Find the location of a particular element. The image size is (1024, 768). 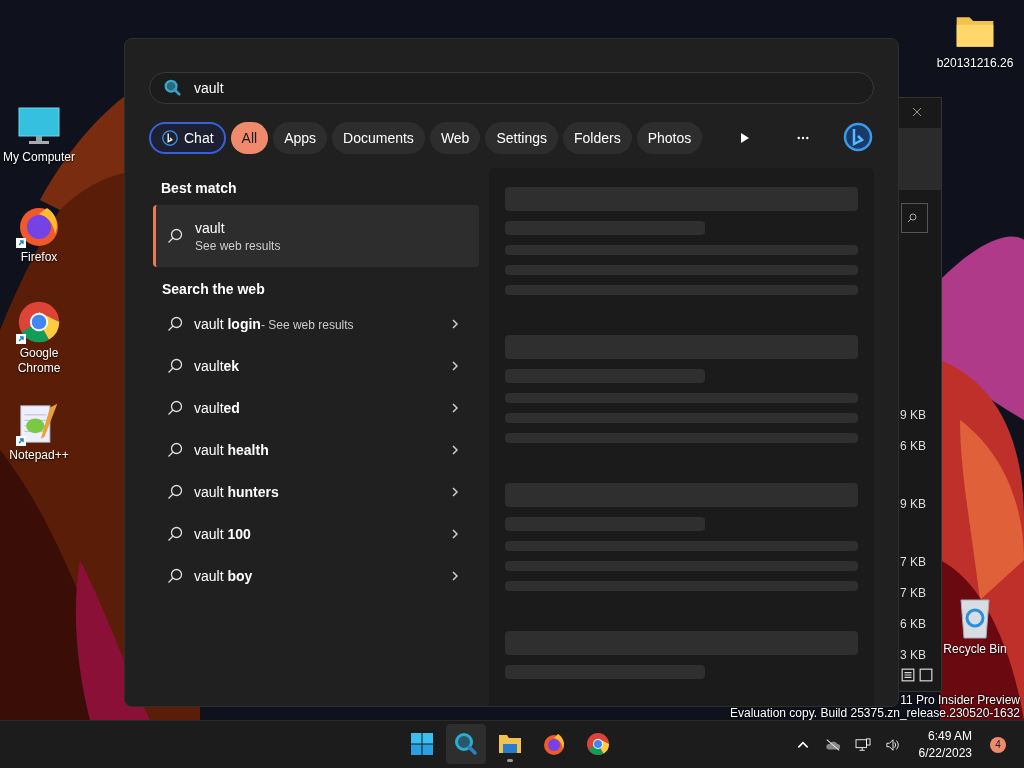

search-field: vault is located at coordinates (511, 88).